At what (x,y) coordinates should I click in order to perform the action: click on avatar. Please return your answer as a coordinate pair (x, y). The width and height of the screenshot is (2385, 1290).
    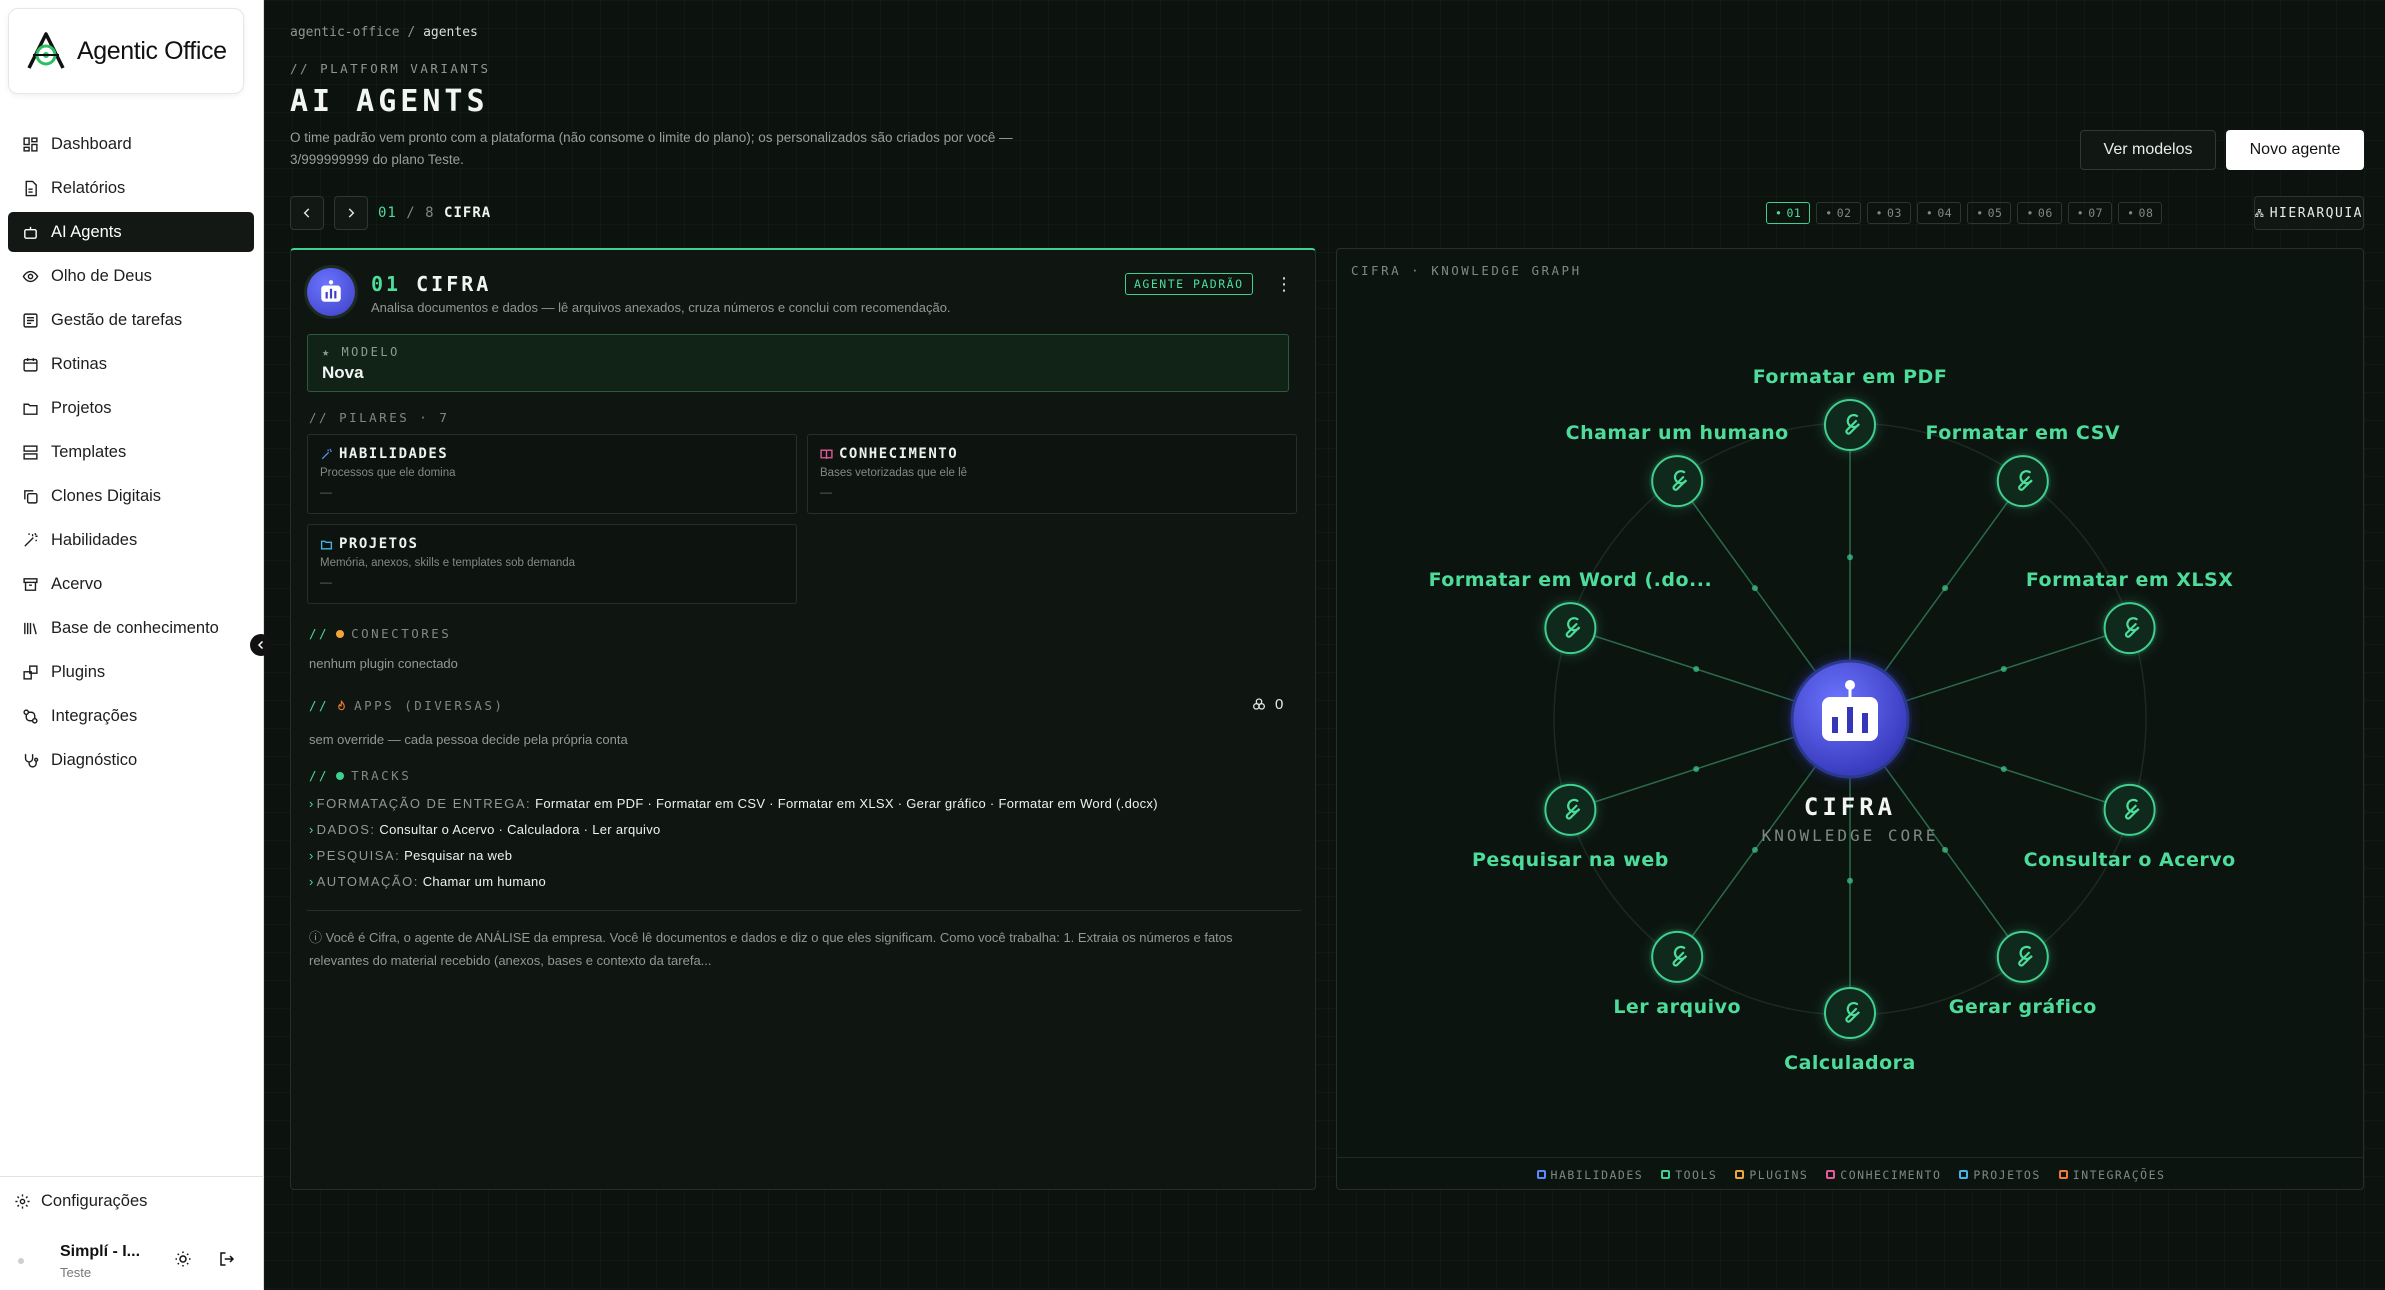
    Looking at the image, I should click on (21, 1261).